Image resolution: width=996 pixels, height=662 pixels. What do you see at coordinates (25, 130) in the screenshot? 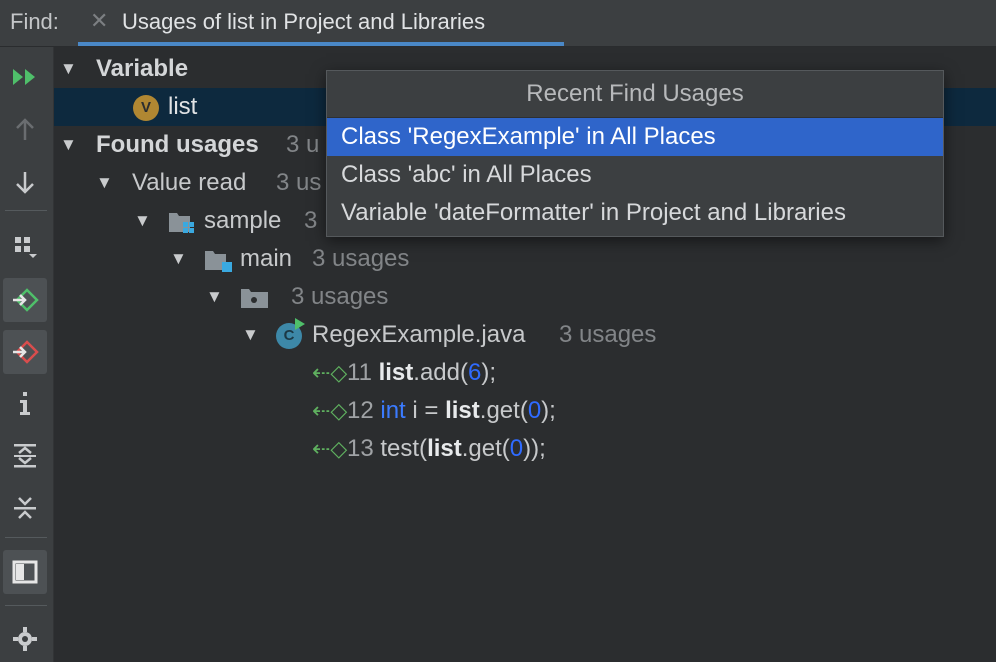
I see `previous-occurrence-icon` at bounding box center [25, 130].